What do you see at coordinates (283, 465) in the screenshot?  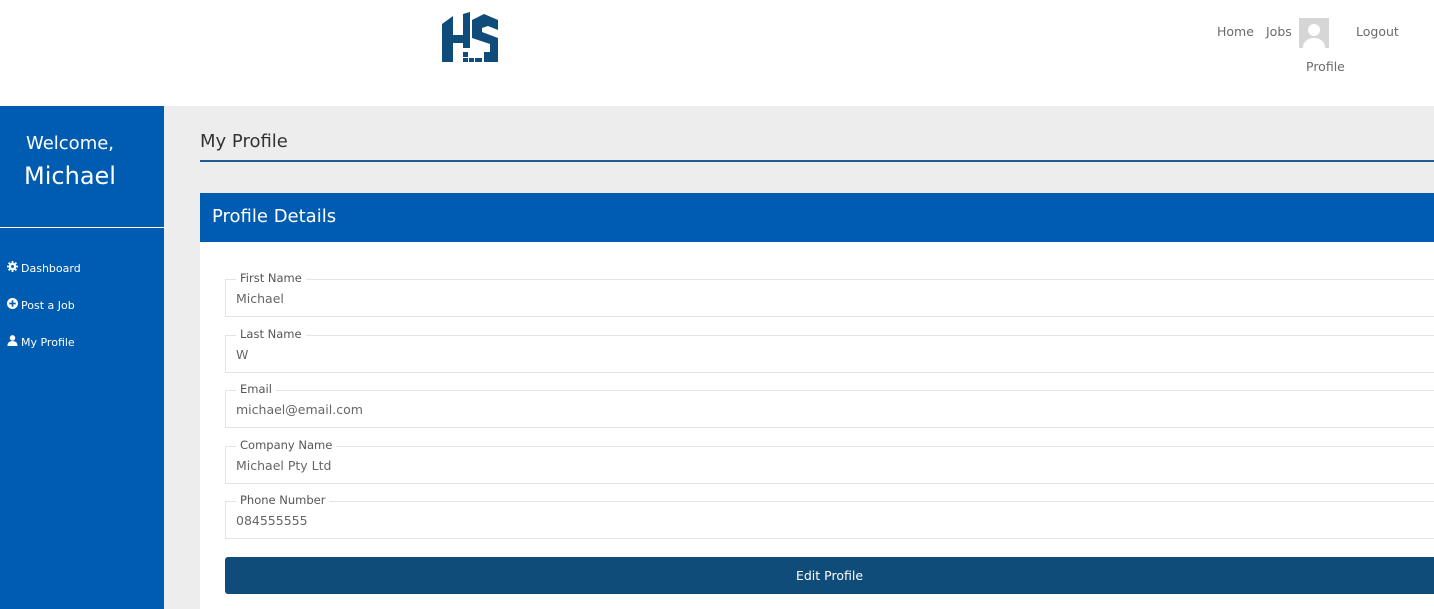 I see `field-value: Michael Pty Ltd` at bounding box center [283, 465].